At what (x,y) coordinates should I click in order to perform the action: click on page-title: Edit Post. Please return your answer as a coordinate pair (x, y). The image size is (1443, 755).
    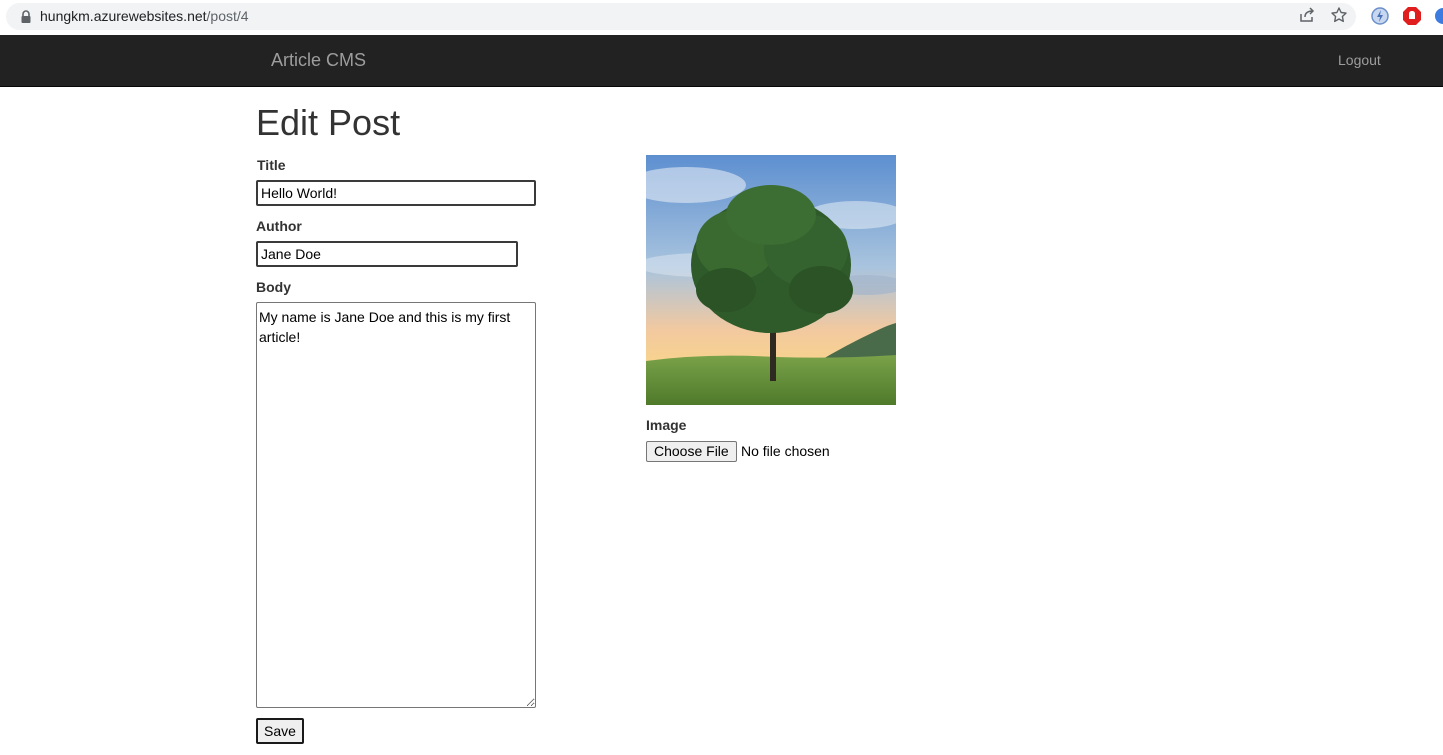
    Looking at the image, I should click on (328, 122).